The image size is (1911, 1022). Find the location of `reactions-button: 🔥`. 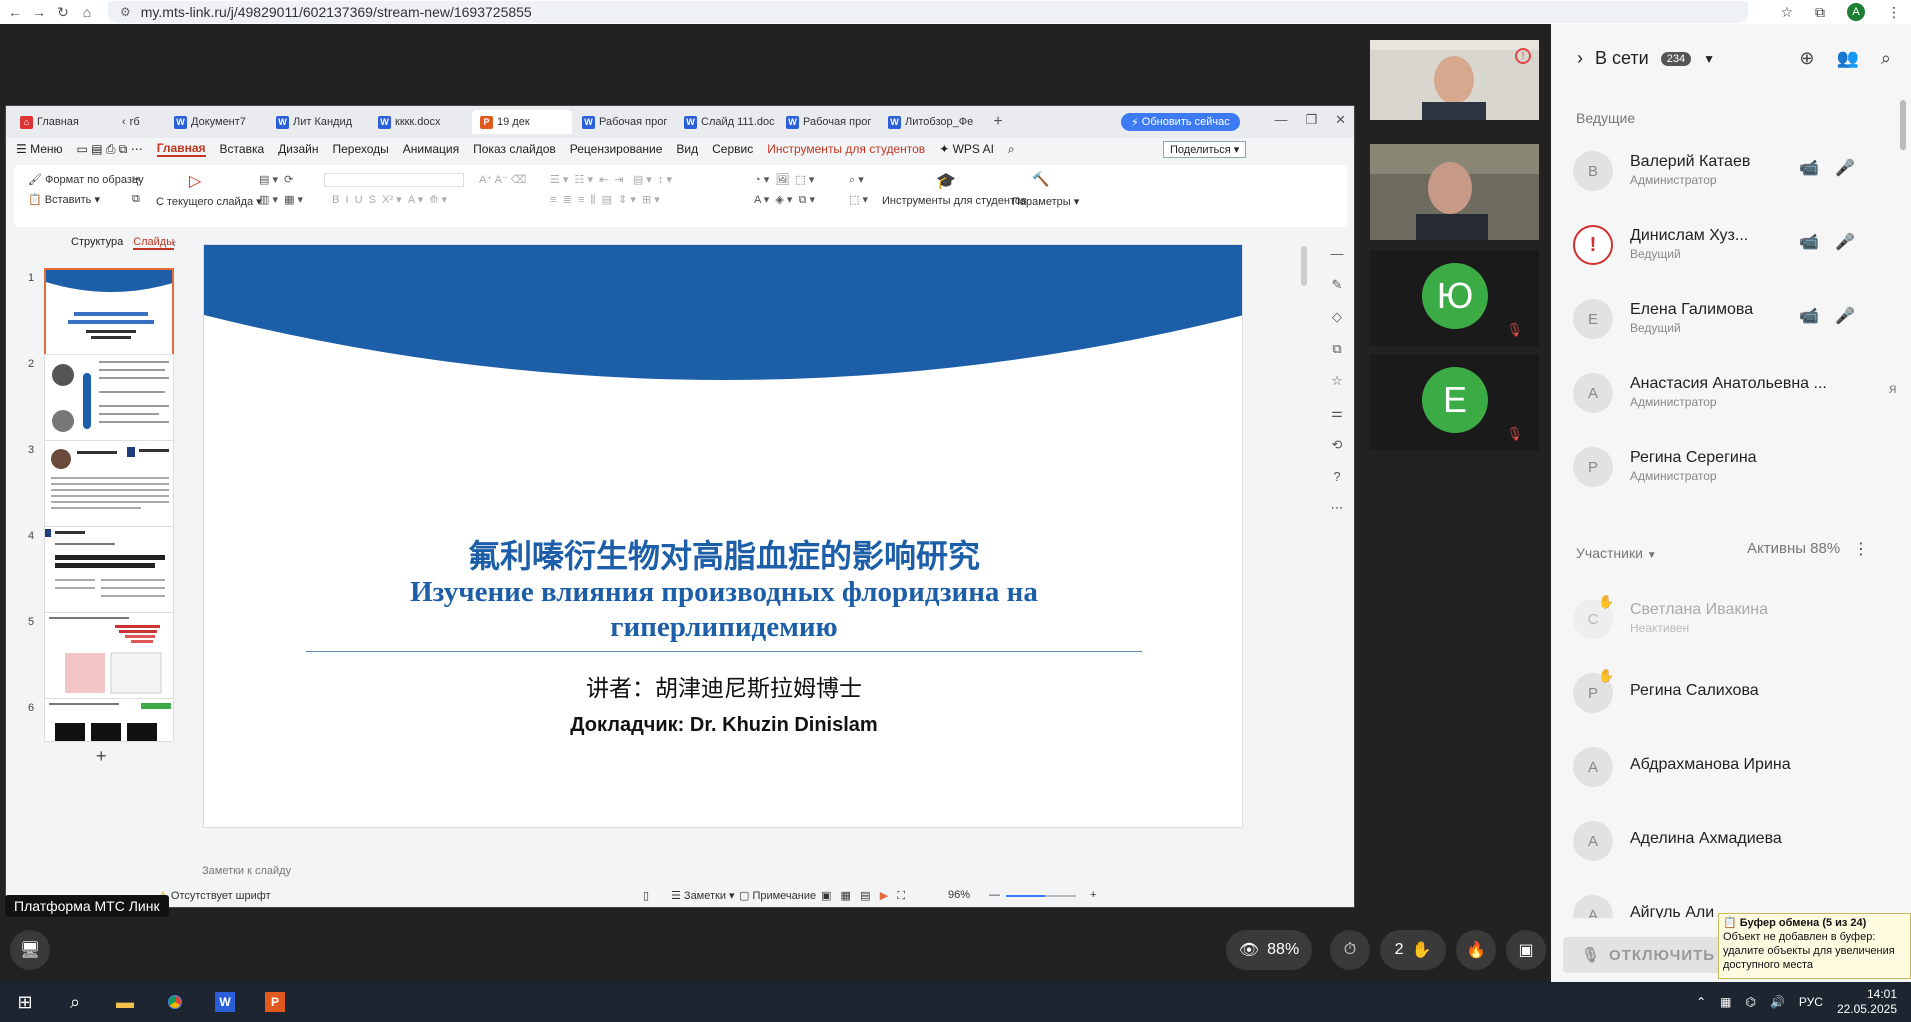

reactions-button: 🔥 is located at coordinates (1476, 950).